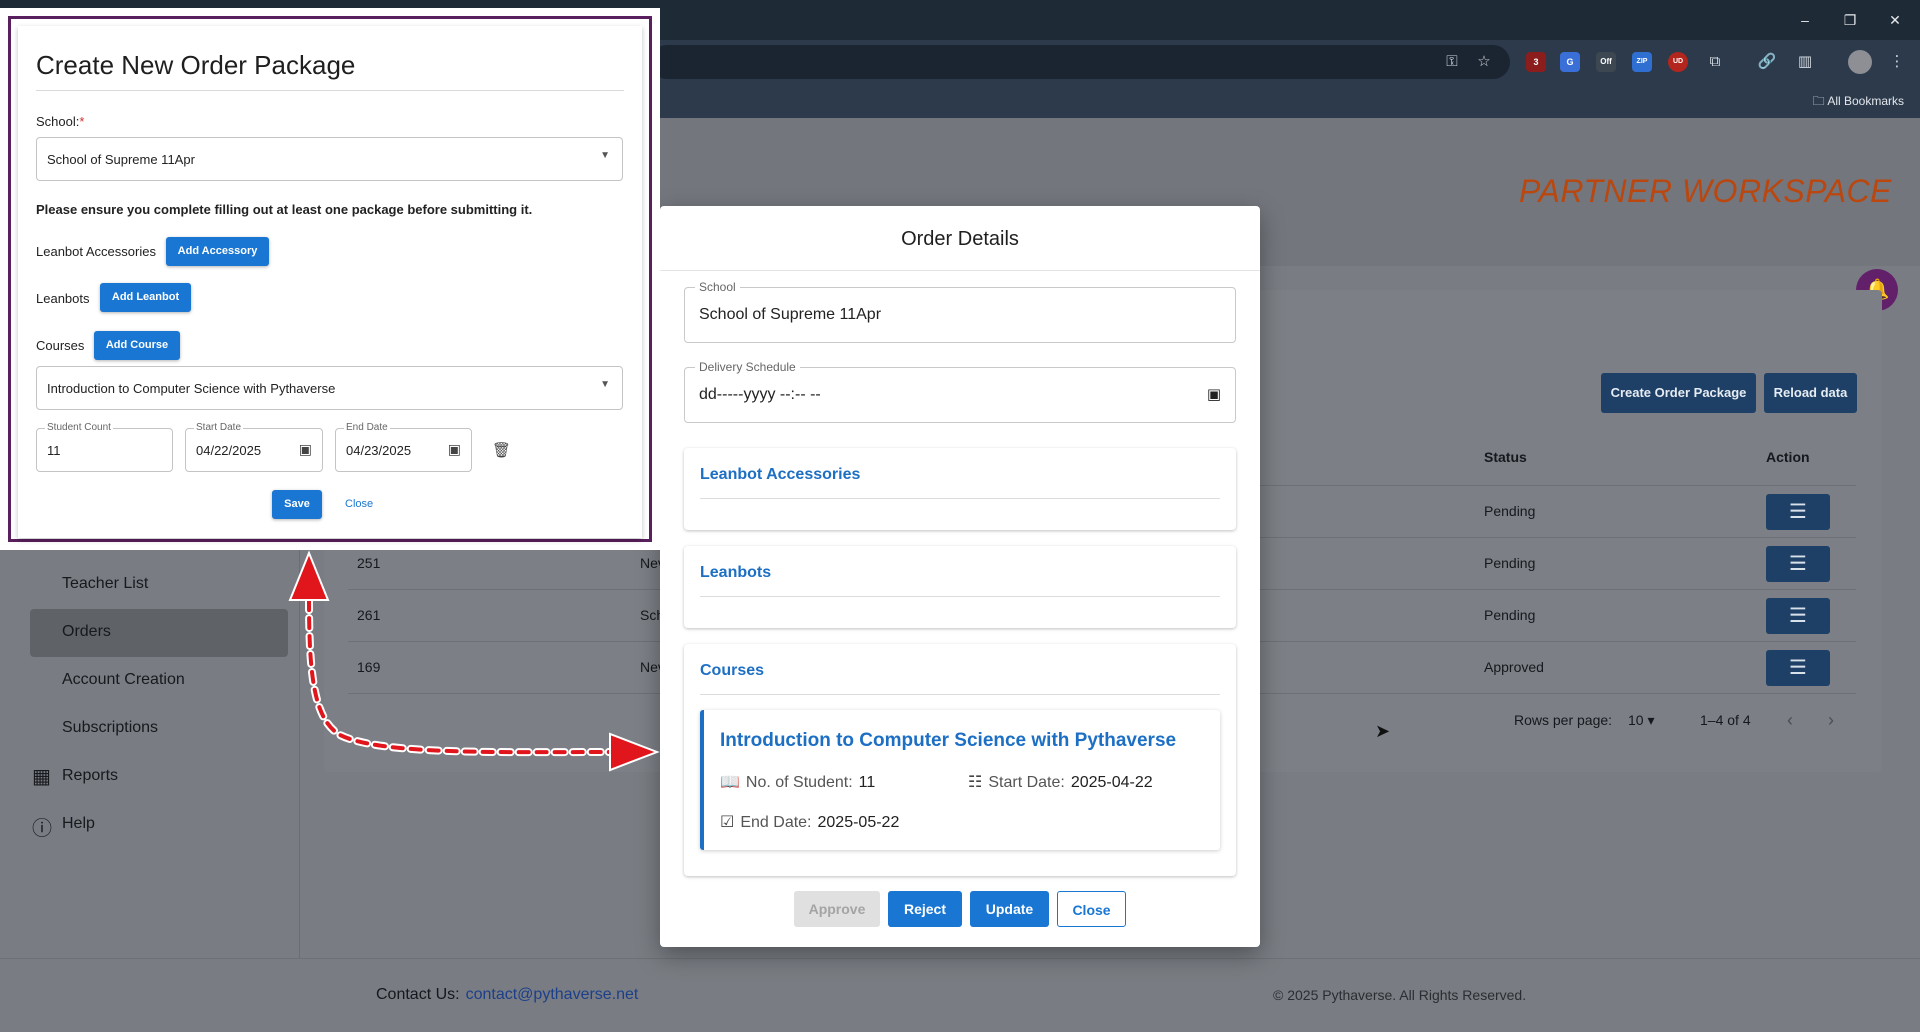 Image resolution: width=1920 pixels, height=1032 pixels. Describe the element at coordinates (79, 427) in the screenshot. I see `student-count-label: Student Count` at that location.